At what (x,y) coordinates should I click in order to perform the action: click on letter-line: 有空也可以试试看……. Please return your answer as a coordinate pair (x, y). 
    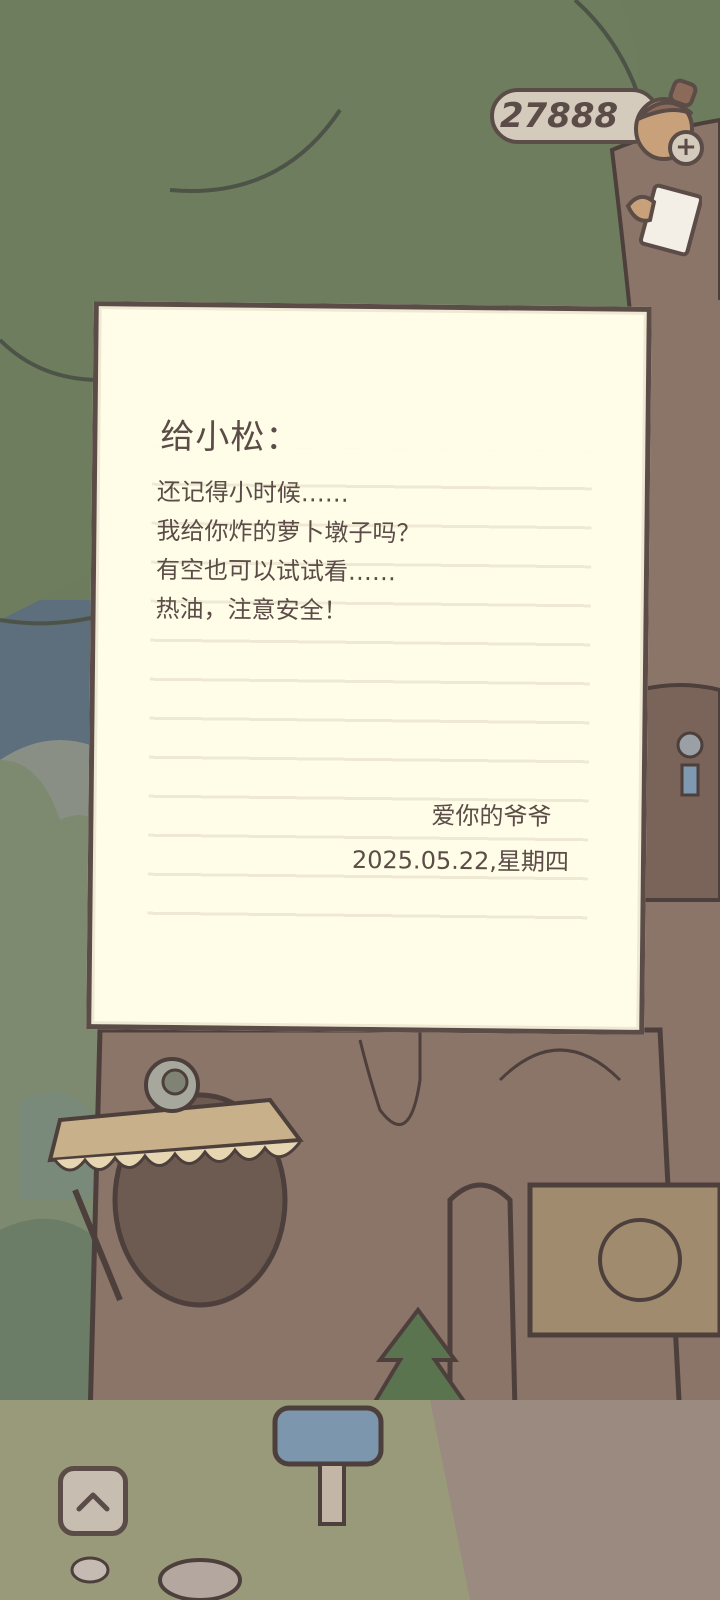
    Looking at the image, I should click on (276, 571).